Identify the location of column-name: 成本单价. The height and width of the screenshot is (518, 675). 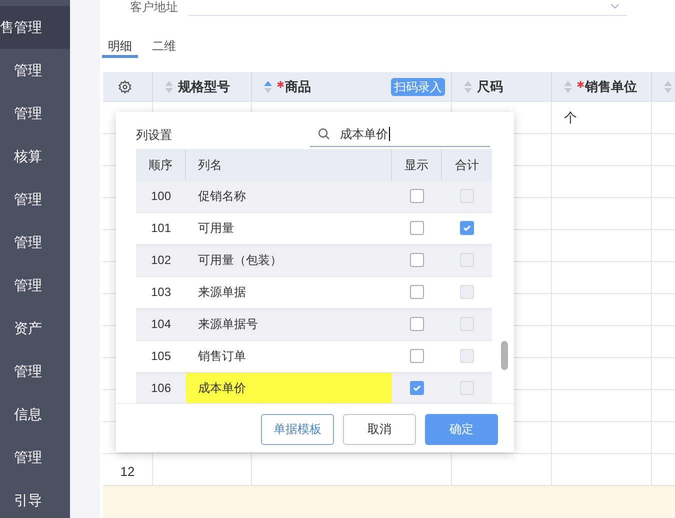
(289, 387).